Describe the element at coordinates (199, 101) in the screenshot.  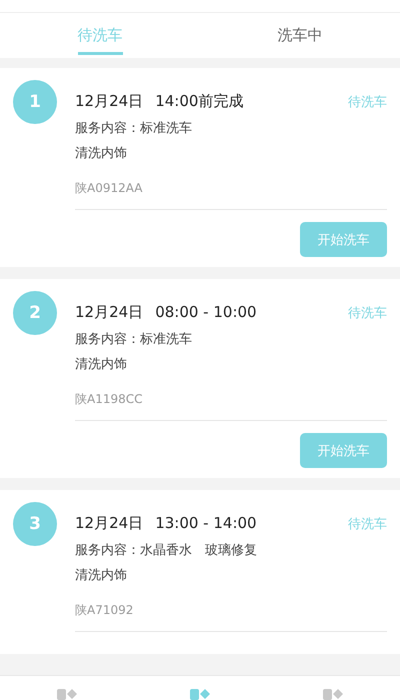
I see `order-time: 14:00前完成` at that location.